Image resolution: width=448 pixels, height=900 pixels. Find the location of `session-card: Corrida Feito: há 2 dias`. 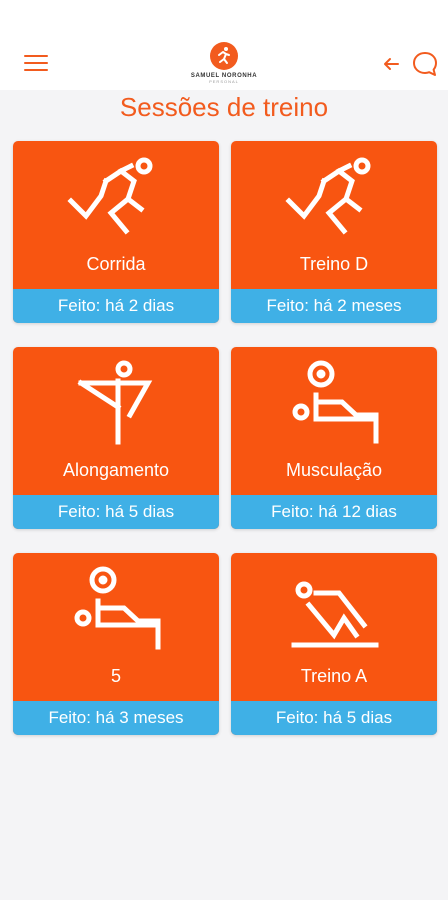

session-card: Corrida Feito: há 2 dias is located at coordinates (116, 232).